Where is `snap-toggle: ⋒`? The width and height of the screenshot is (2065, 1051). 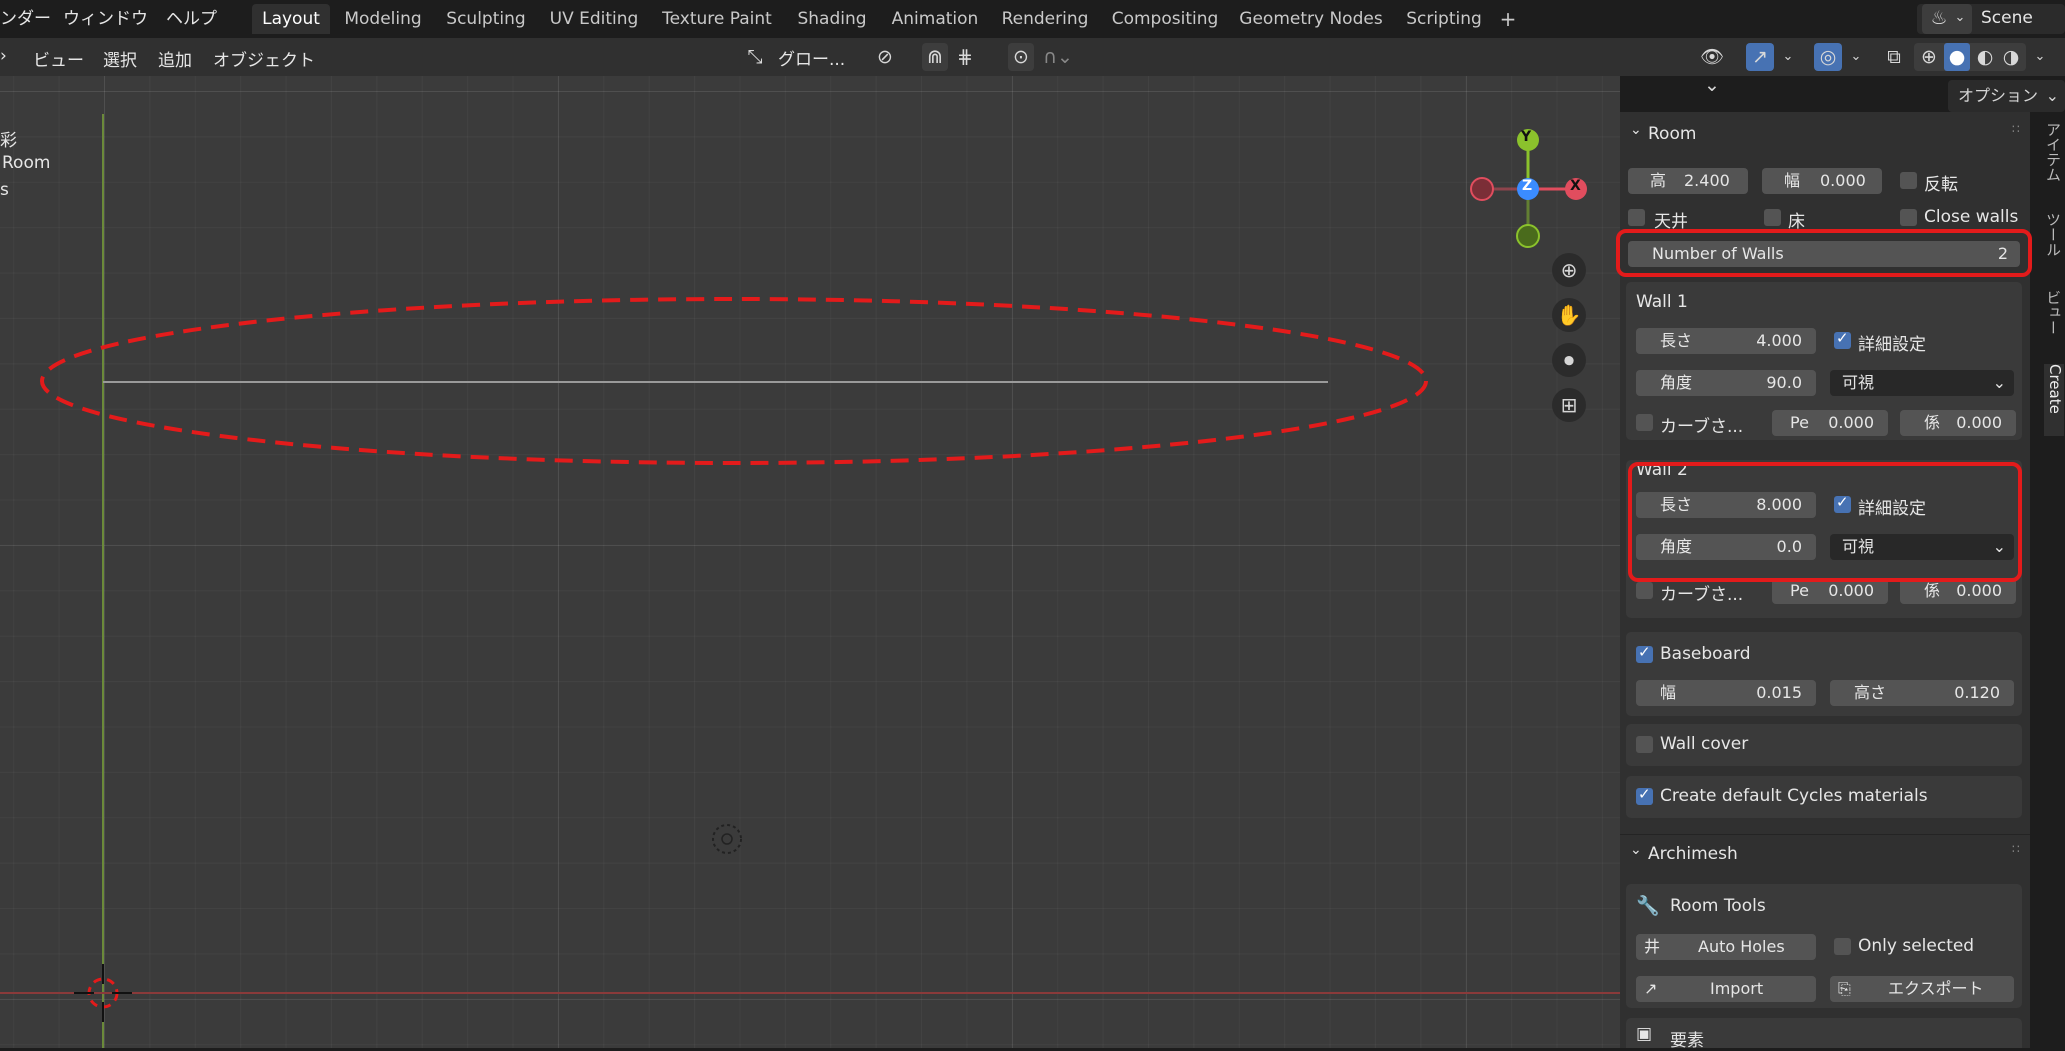
snap-toggle: ⋒ is located at coordinates (935, 57).